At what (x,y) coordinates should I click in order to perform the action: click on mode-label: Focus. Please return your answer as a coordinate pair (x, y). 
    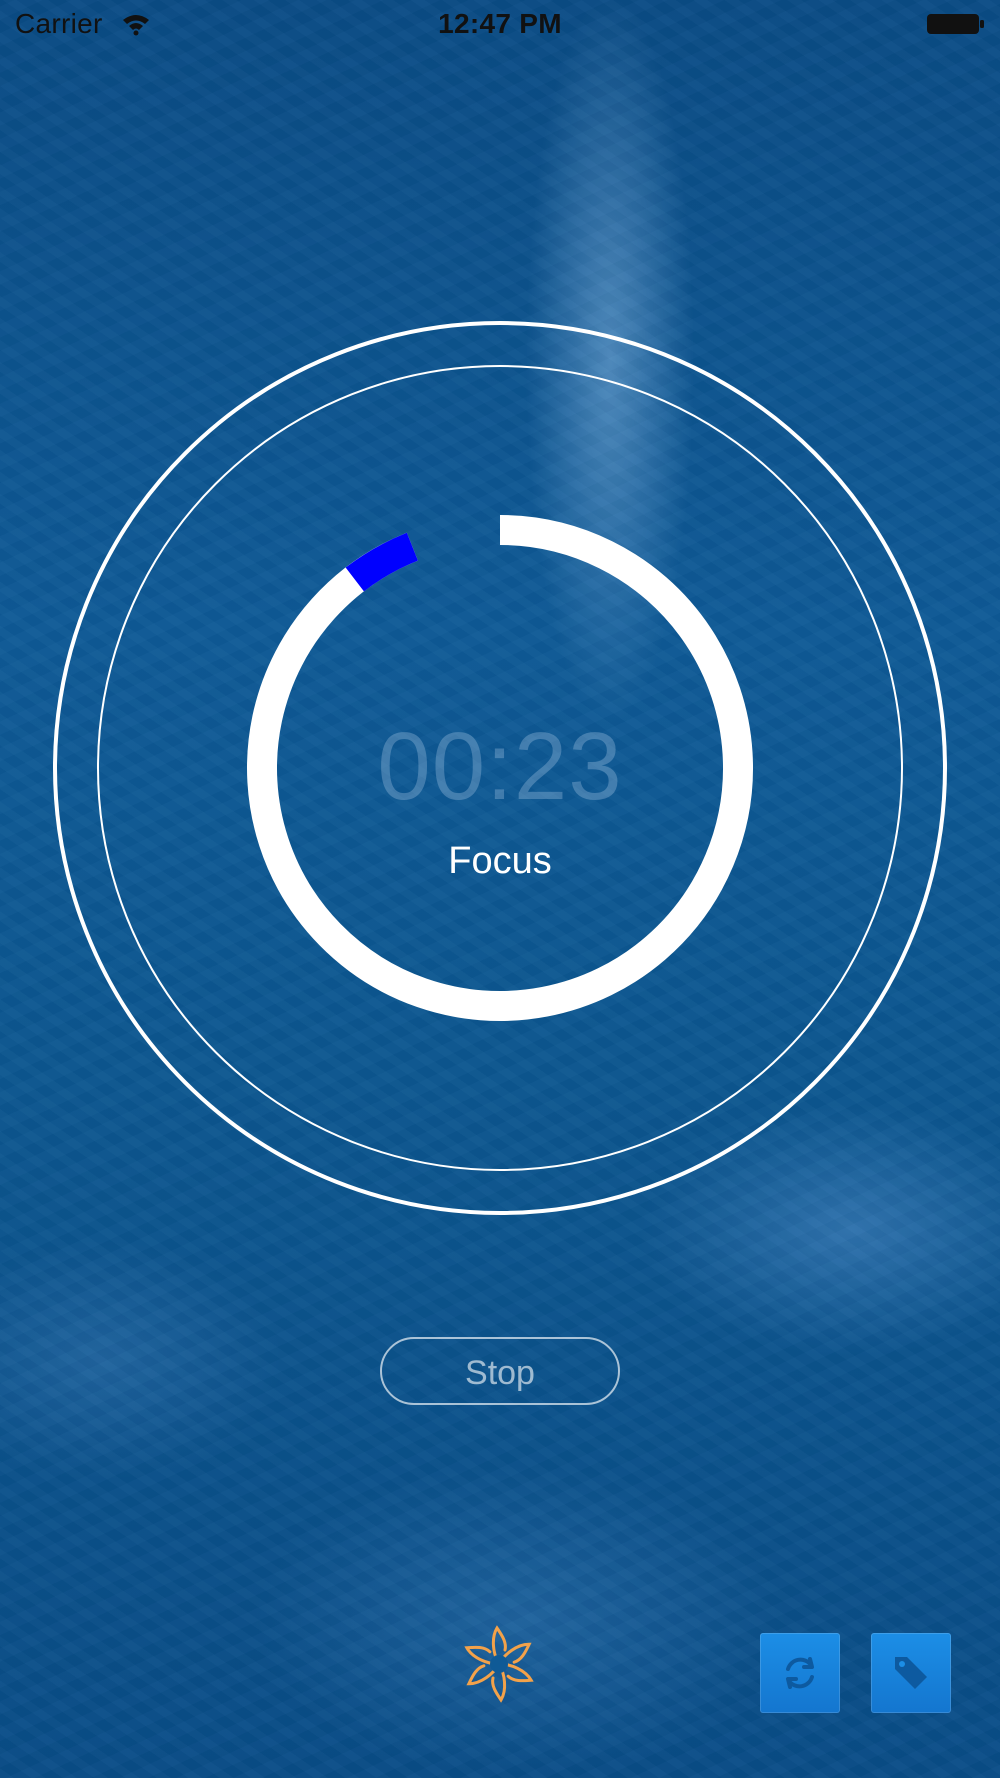
    Looking at the image, I should click on (500, 861).